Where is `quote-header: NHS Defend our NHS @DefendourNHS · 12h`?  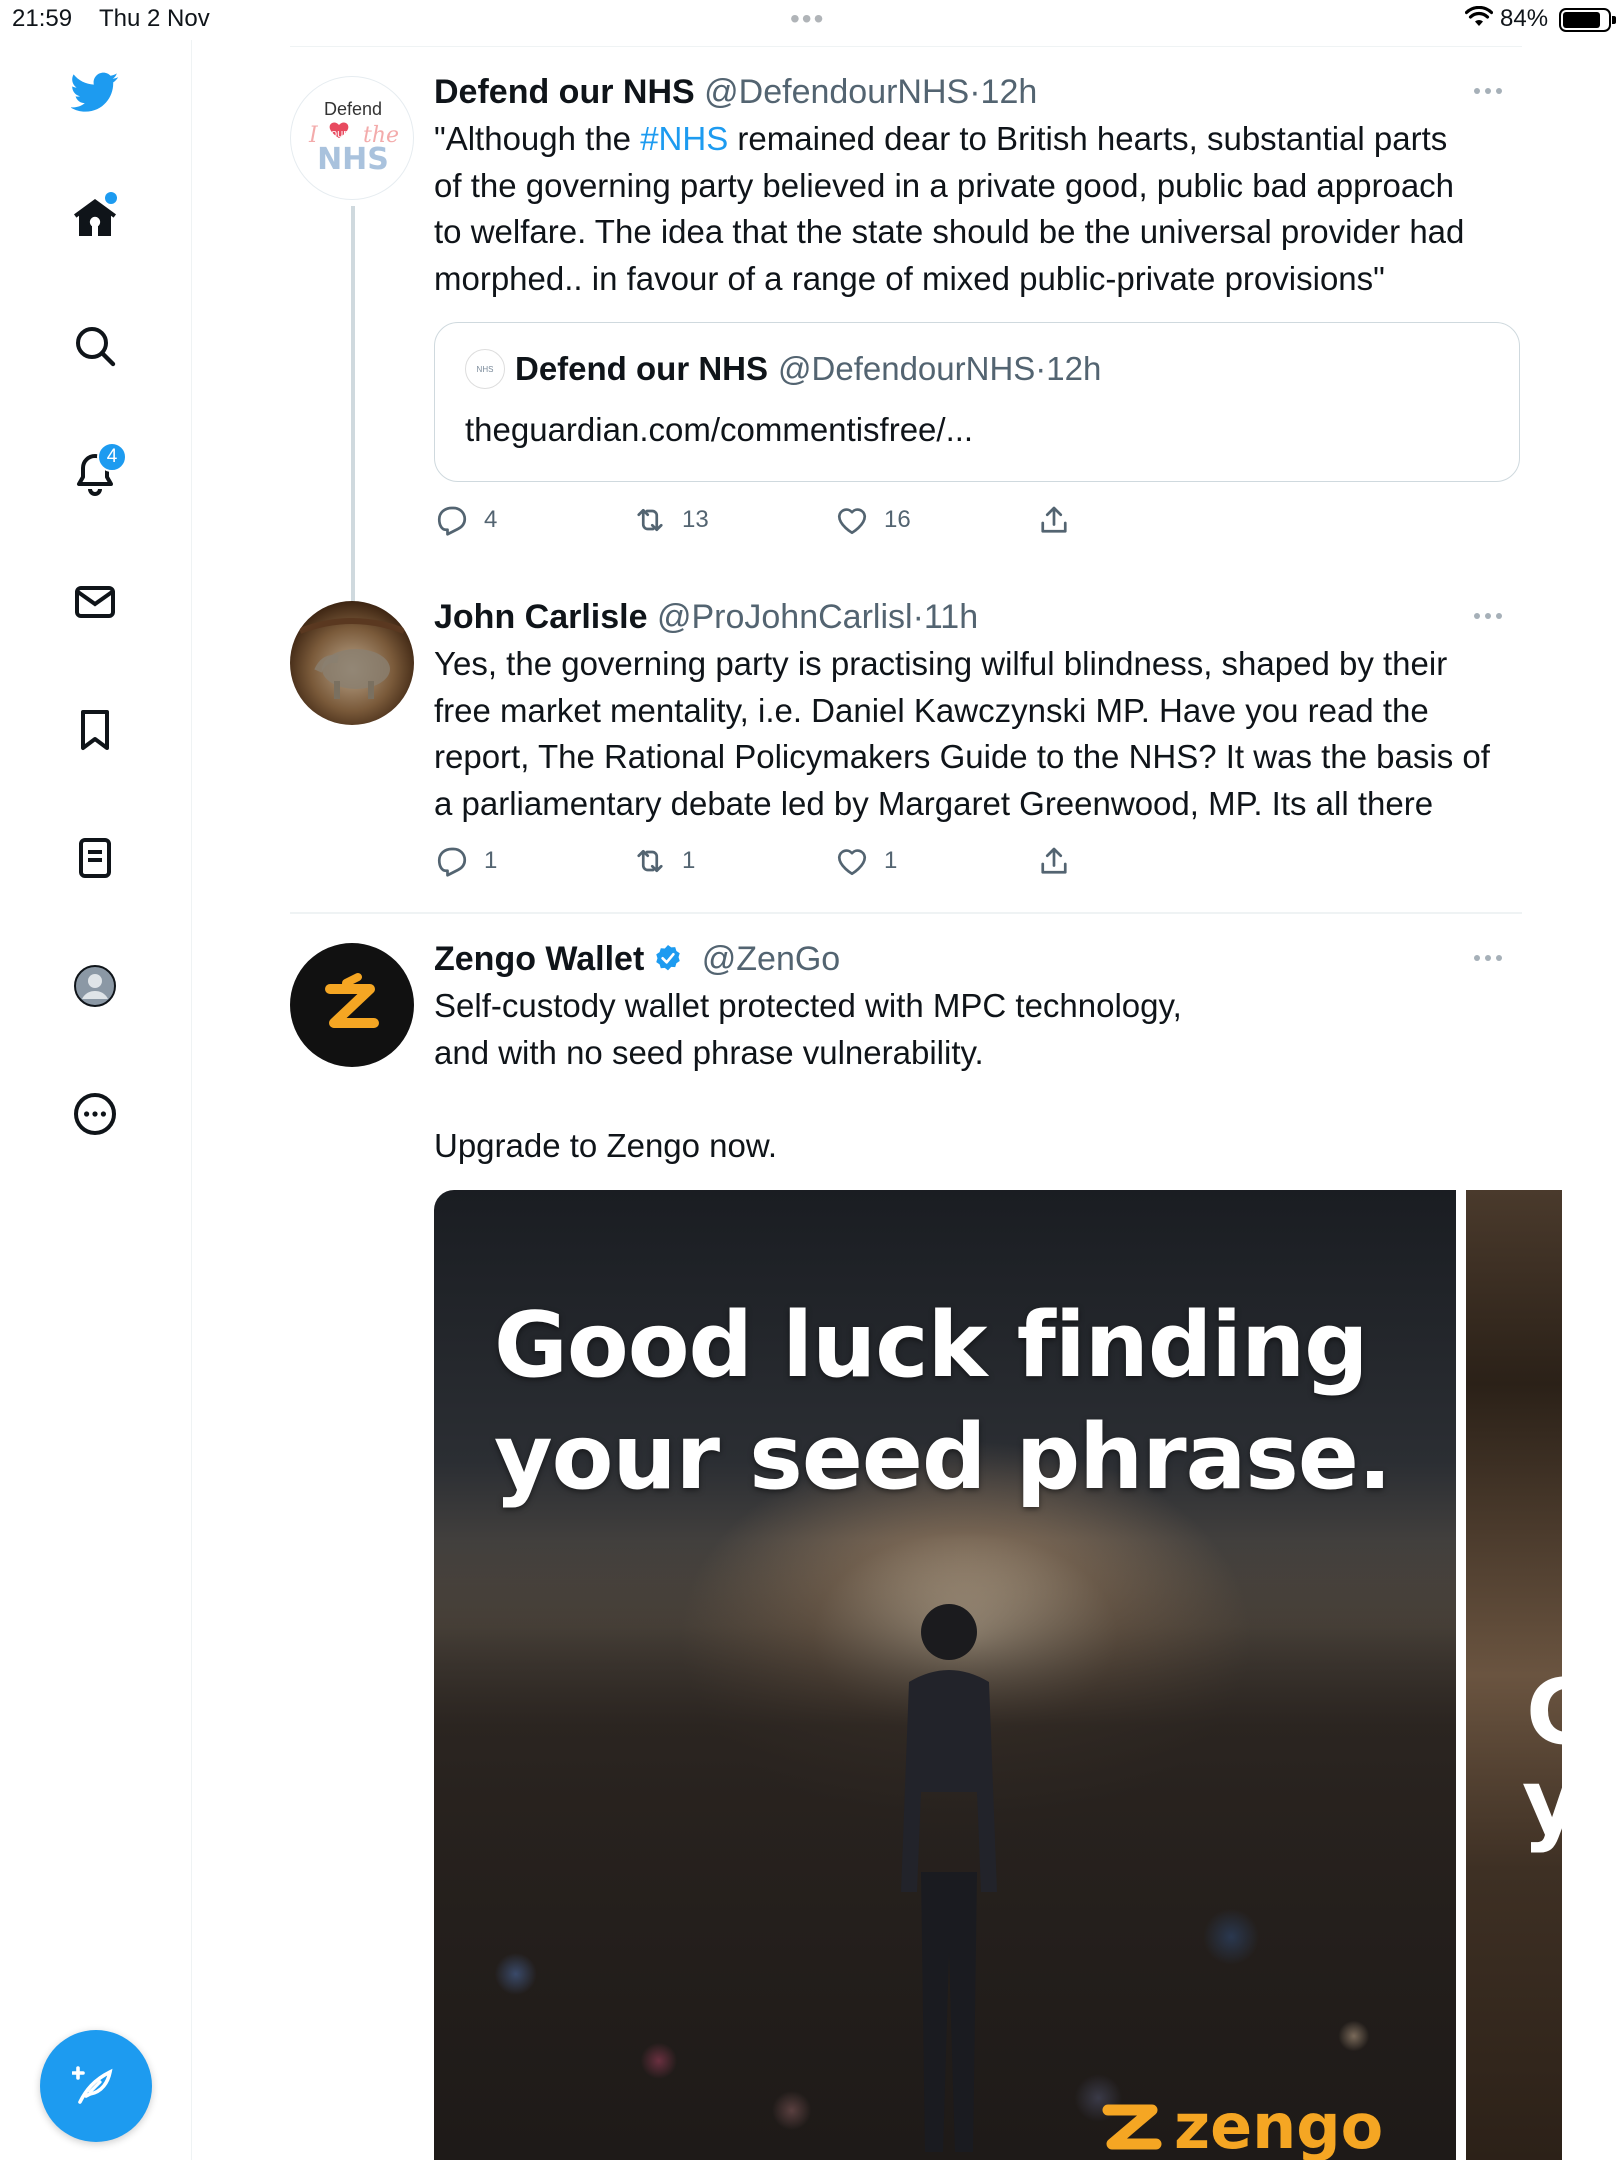 quote-header: NHS Defend our NHS @DefendourNHS · 12h is located at coordinates (783, 369).